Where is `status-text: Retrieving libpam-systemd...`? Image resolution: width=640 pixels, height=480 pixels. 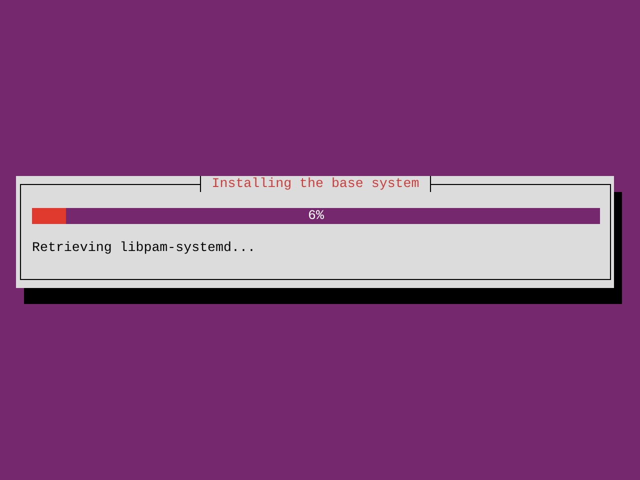 status-text: Retrieving libpam-systemd... is located at coordinates (144, 248).